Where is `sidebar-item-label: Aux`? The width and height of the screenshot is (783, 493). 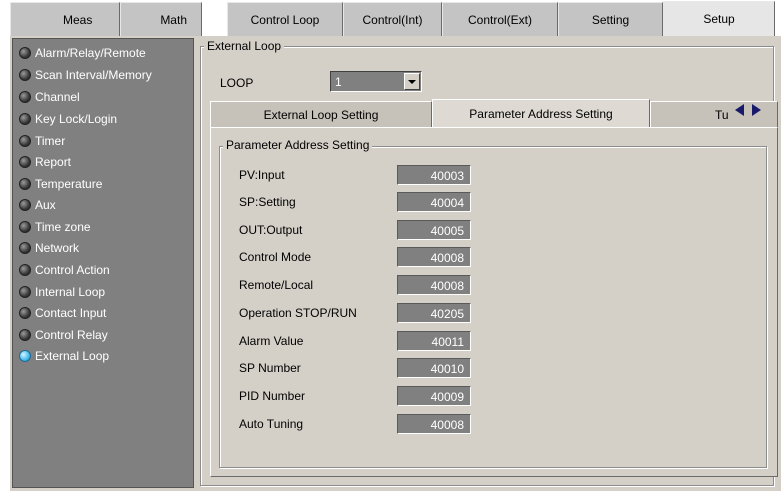
sidebar-item-label: Aux is located at coordinates (45, 205).